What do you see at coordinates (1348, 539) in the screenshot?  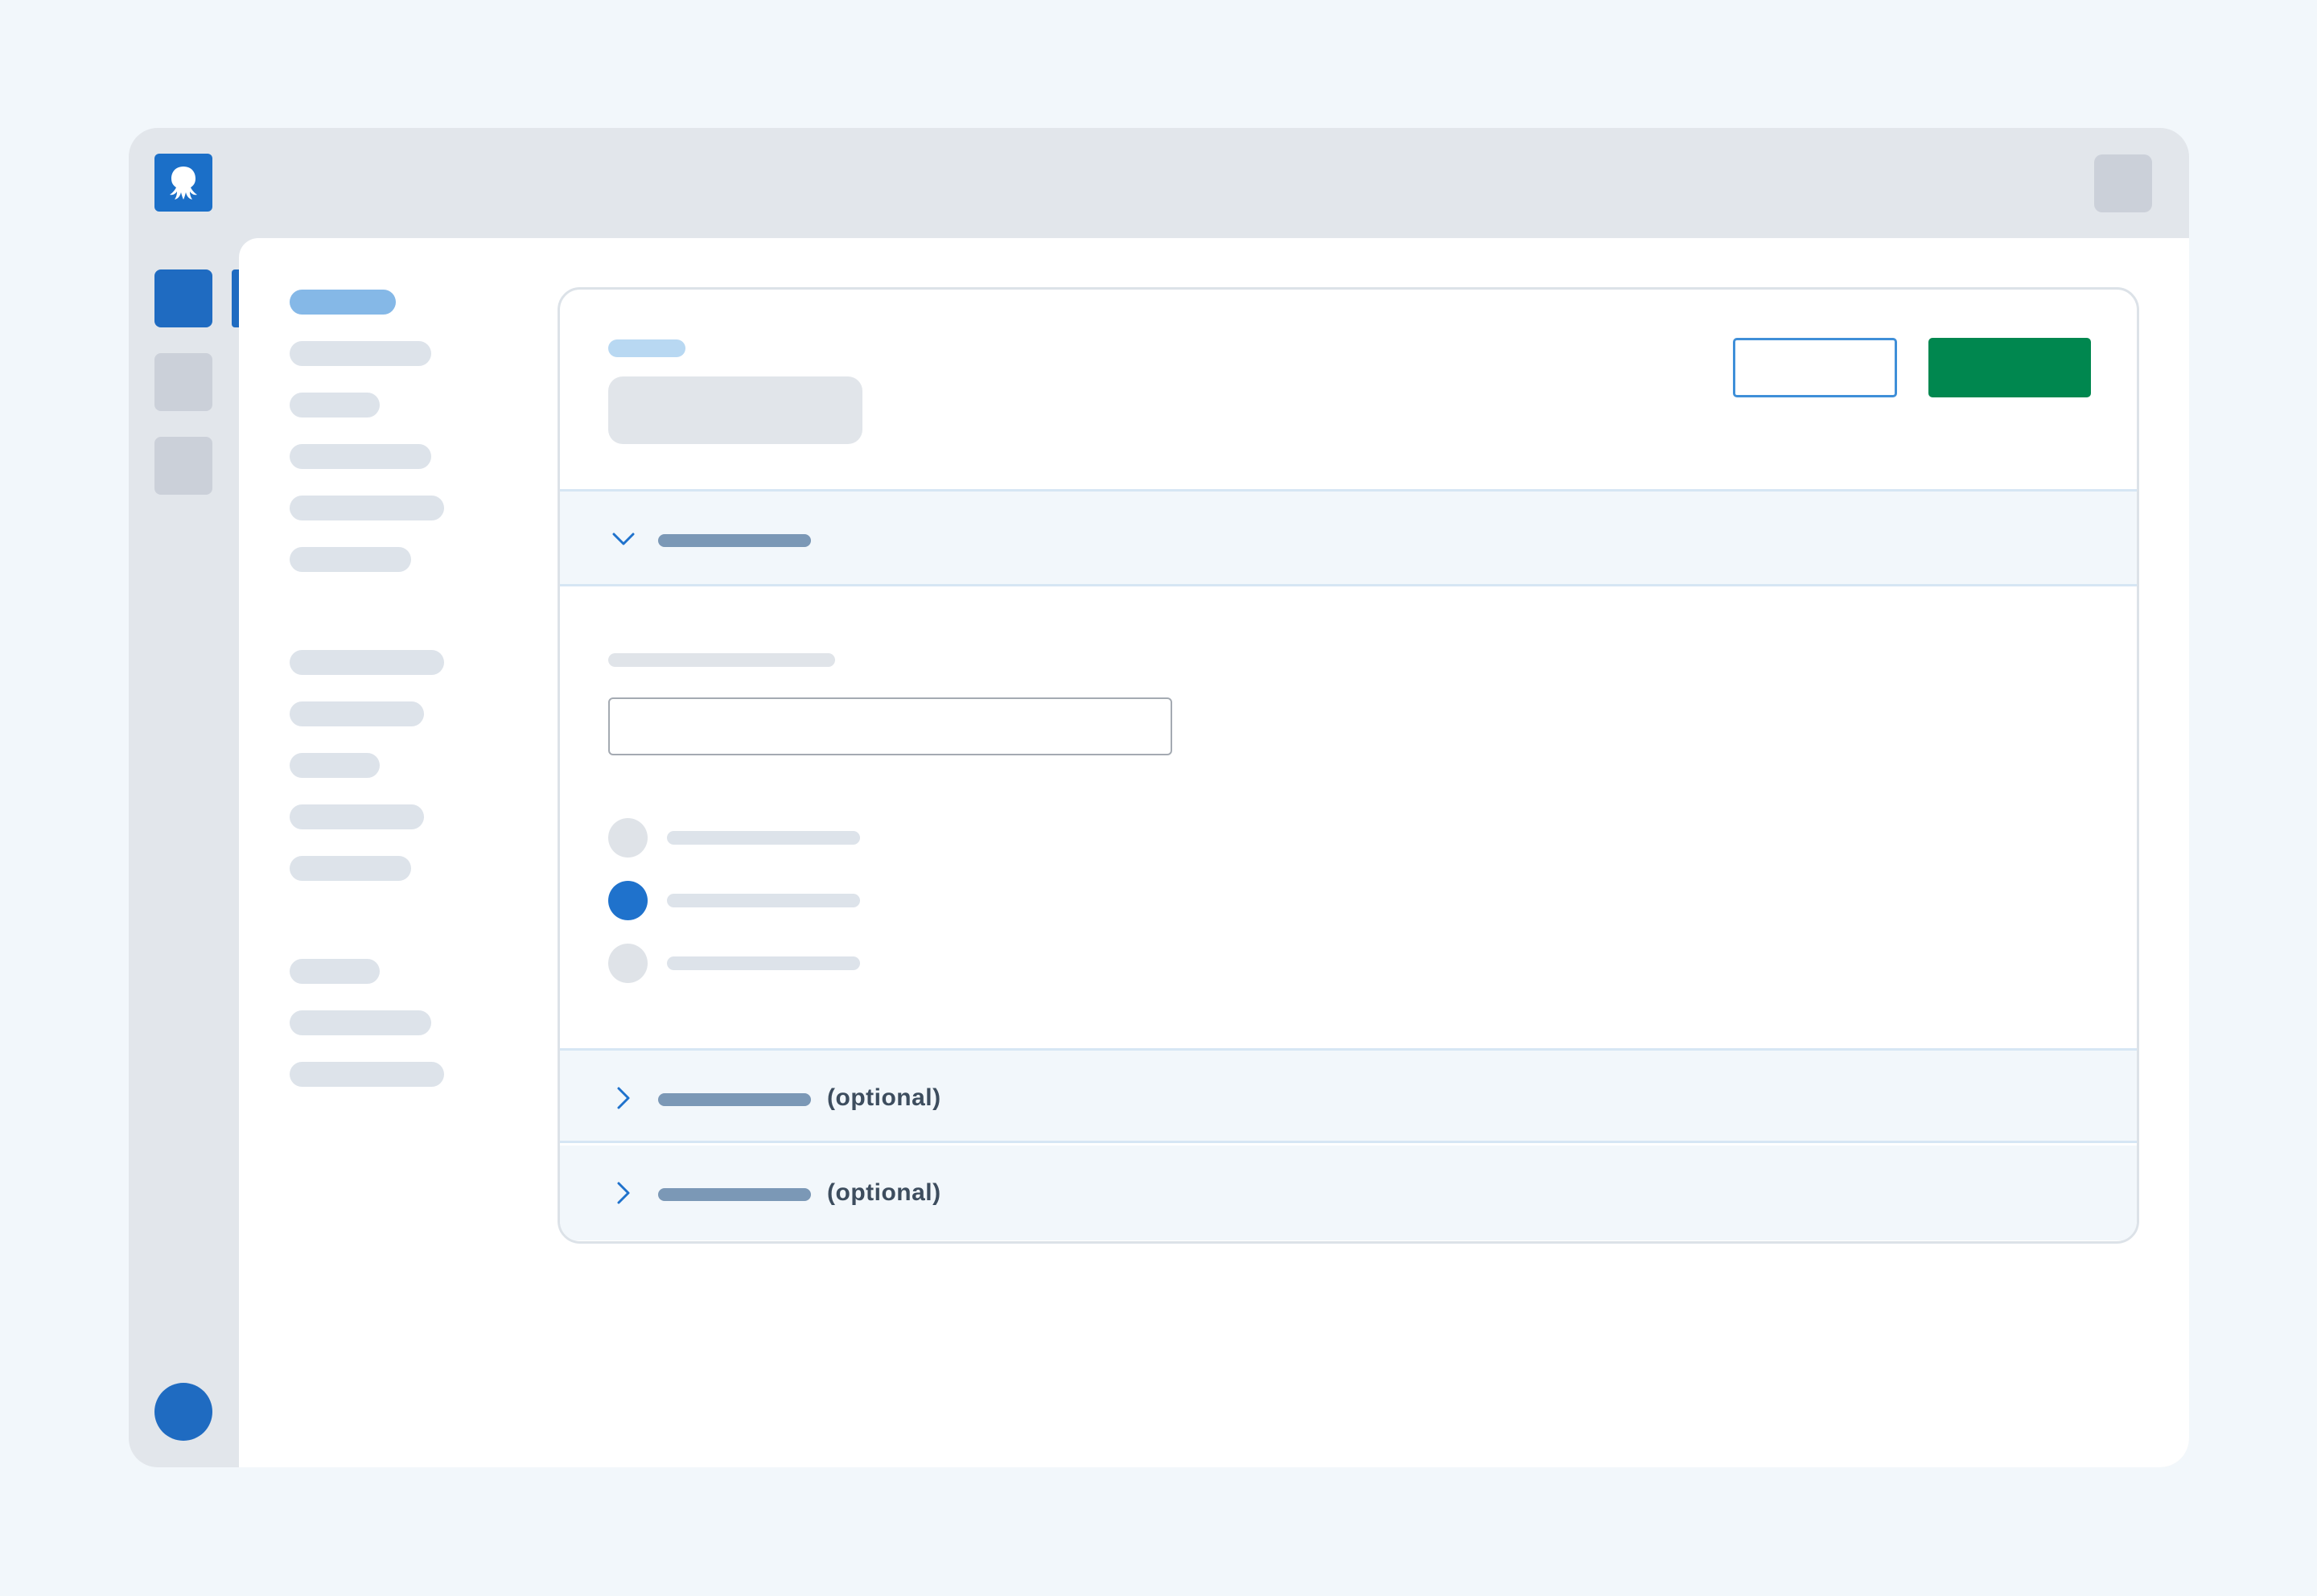 I see `section-header-expanded` at bounding box center [1348, 539].